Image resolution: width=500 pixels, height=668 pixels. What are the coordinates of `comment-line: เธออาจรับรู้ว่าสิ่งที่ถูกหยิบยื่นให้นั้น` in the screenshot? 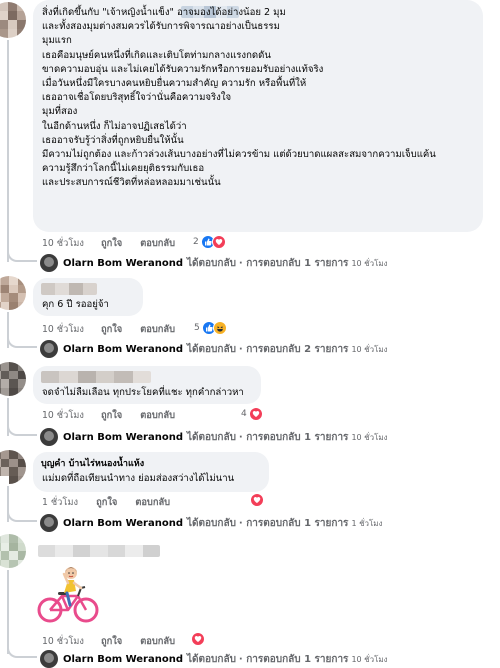 It's located at (113, 140).